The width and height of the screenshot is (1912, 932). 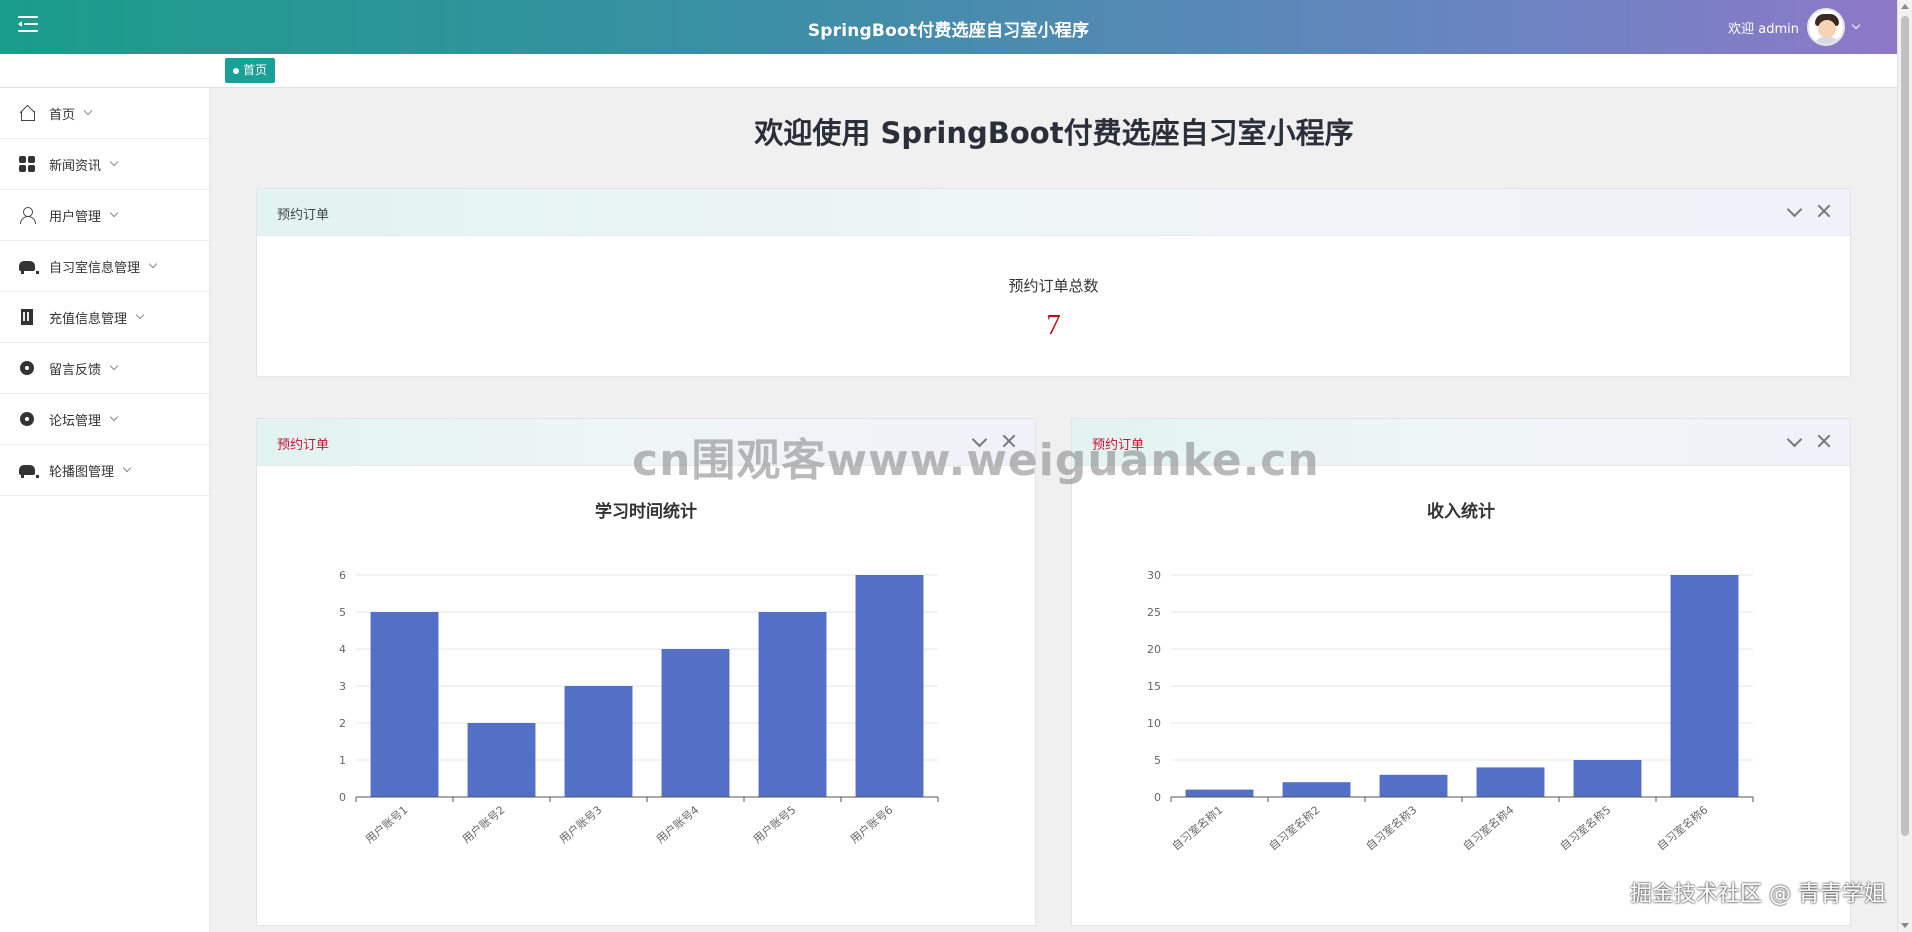 What do you see at coordinates (677, 825) in the screenshot?
I see `x-tick-label: 用户账号4` at bounding box center [677, 825].